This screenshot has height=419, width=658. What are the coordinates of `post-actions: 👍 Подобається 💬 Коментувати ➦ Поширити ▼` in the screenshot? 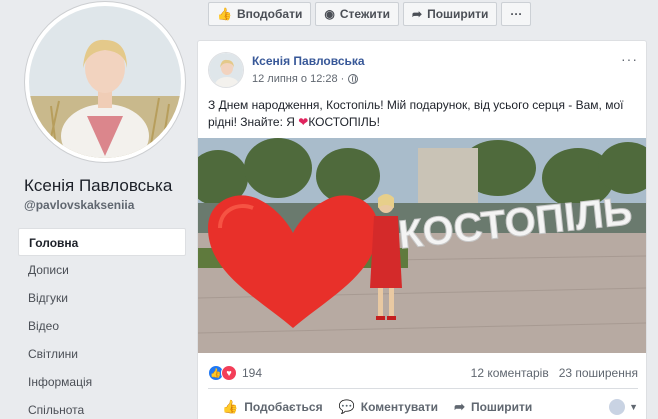 It's located at (423, 406).